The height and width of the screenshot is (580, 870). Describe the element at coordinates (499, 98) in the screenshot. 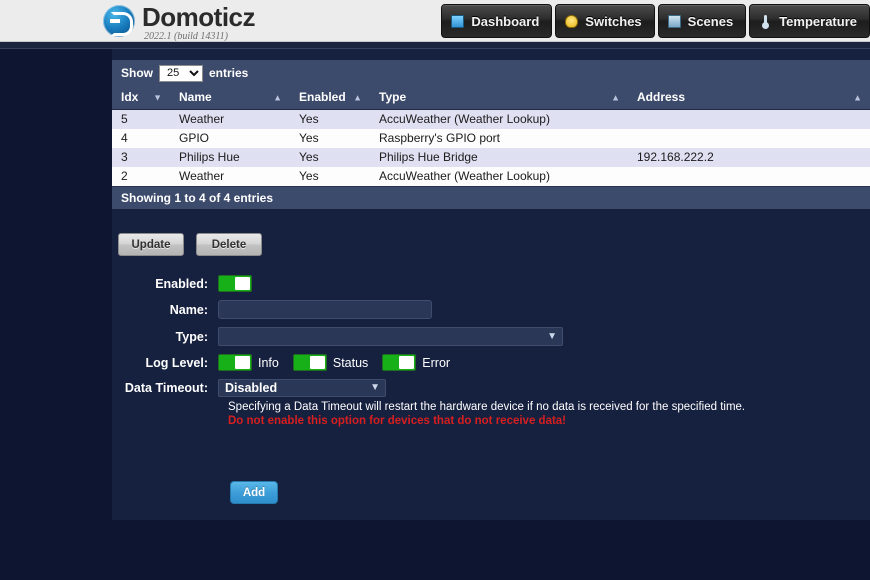

I see `column-header-type: Type ▲` at that location.